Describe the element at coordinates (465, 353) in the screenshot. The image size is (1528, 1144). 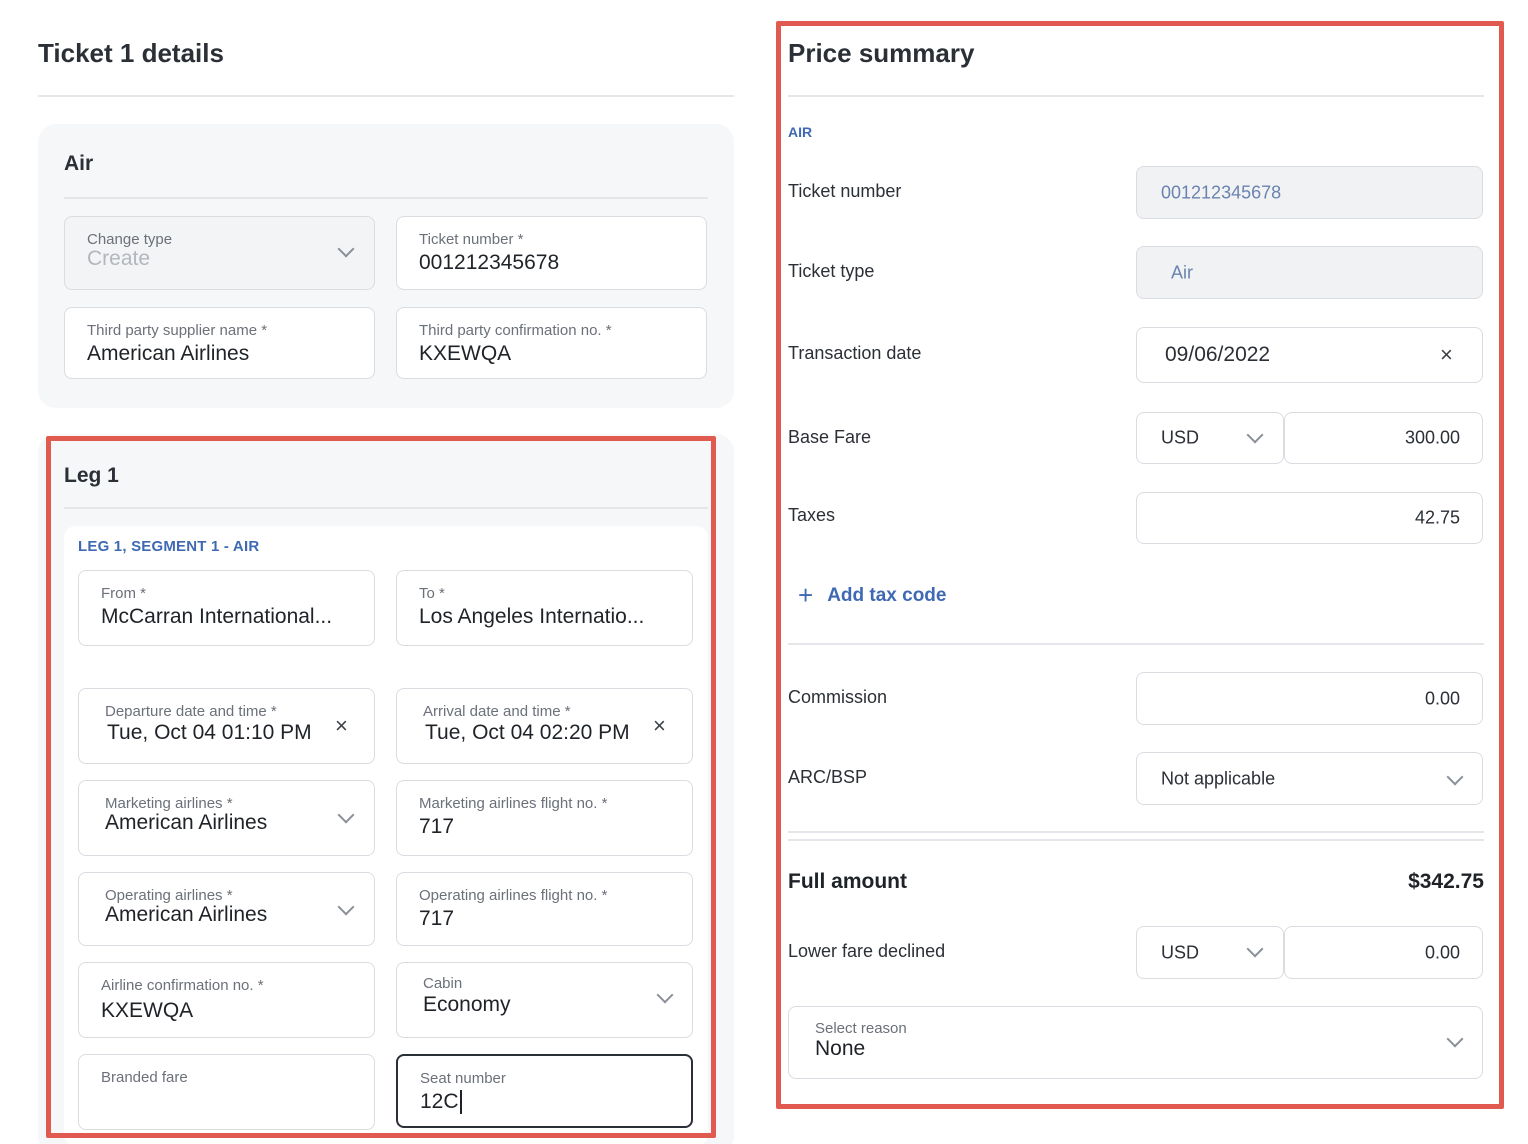
I see `confirmation-no-value: KXEWQA` at that location.